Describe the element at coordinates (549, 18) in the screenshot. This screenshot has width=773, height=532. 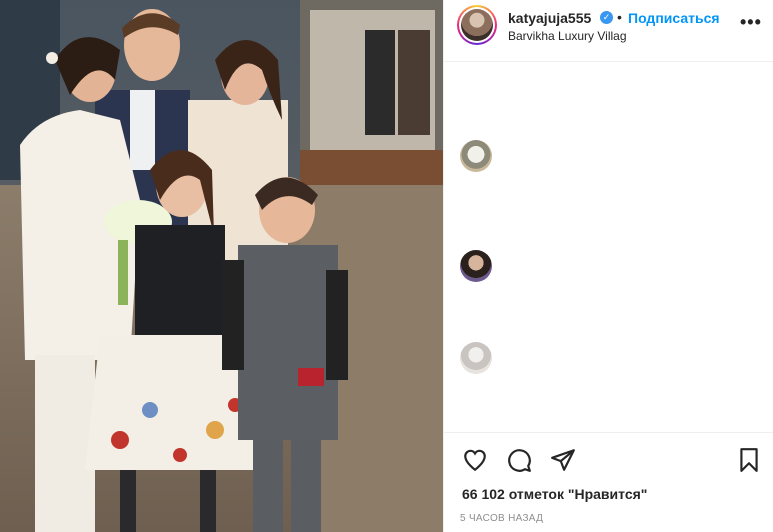
I see `author-username: katyajuja555` at that location.